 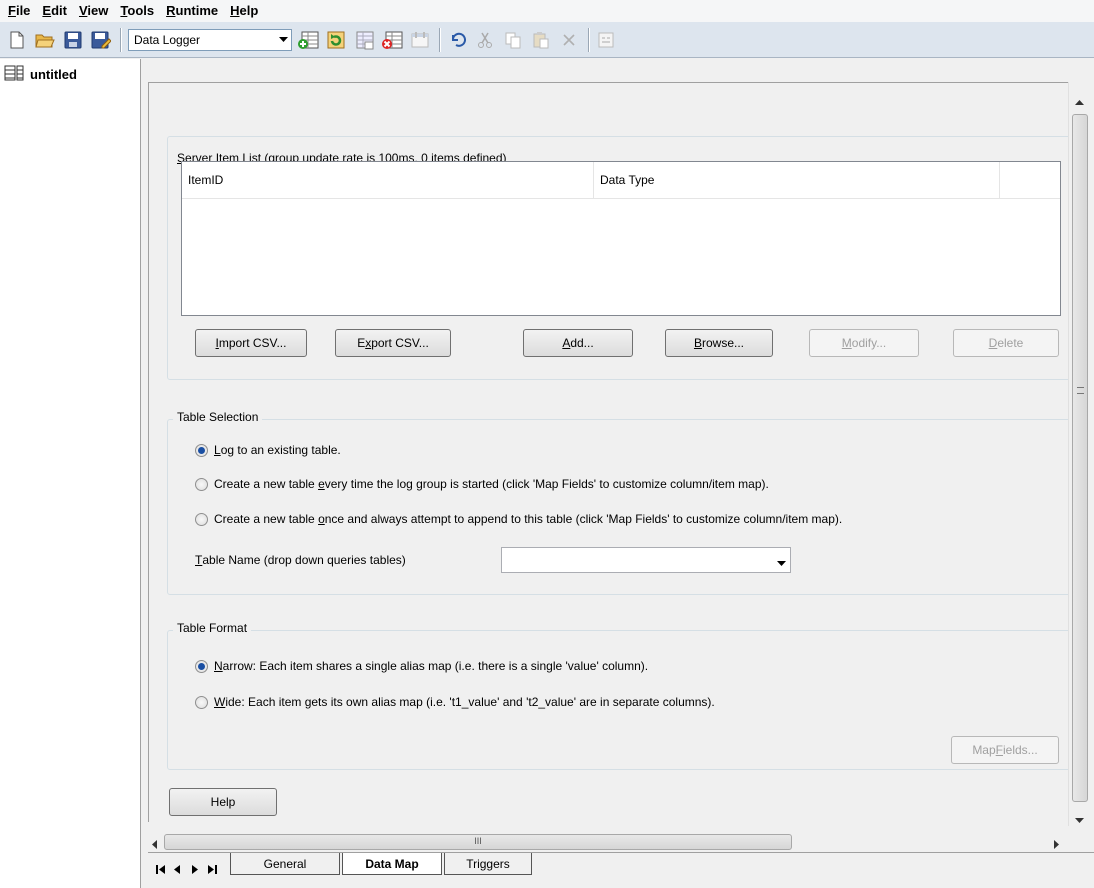 What do you see at coordinates (201, 450) in the screenshot?
I see `radio-log-existing-table` at bounding box center [201, 450].